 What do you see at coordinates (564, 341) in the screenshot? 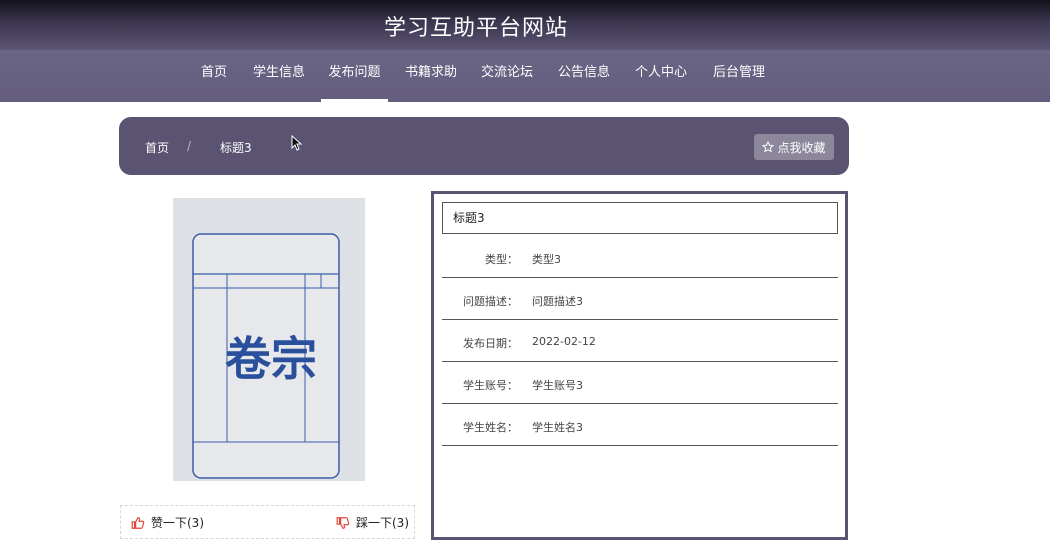
I see `detail-value: 2022-02-12` at bounding box center [564, 341].